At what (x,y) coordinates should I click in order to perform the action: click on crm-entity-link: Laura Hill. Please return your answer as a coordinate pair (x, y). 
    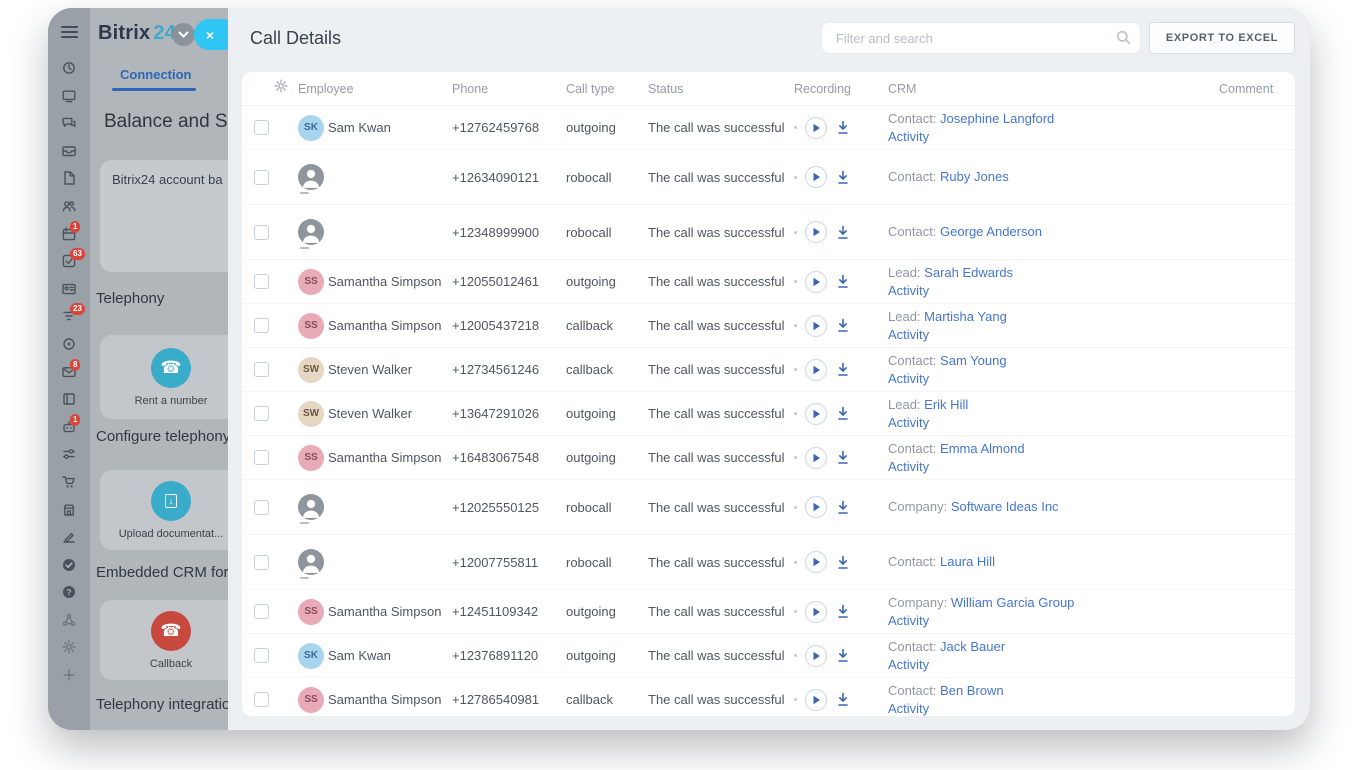
    Looking at the image, I should click on (967, 561).